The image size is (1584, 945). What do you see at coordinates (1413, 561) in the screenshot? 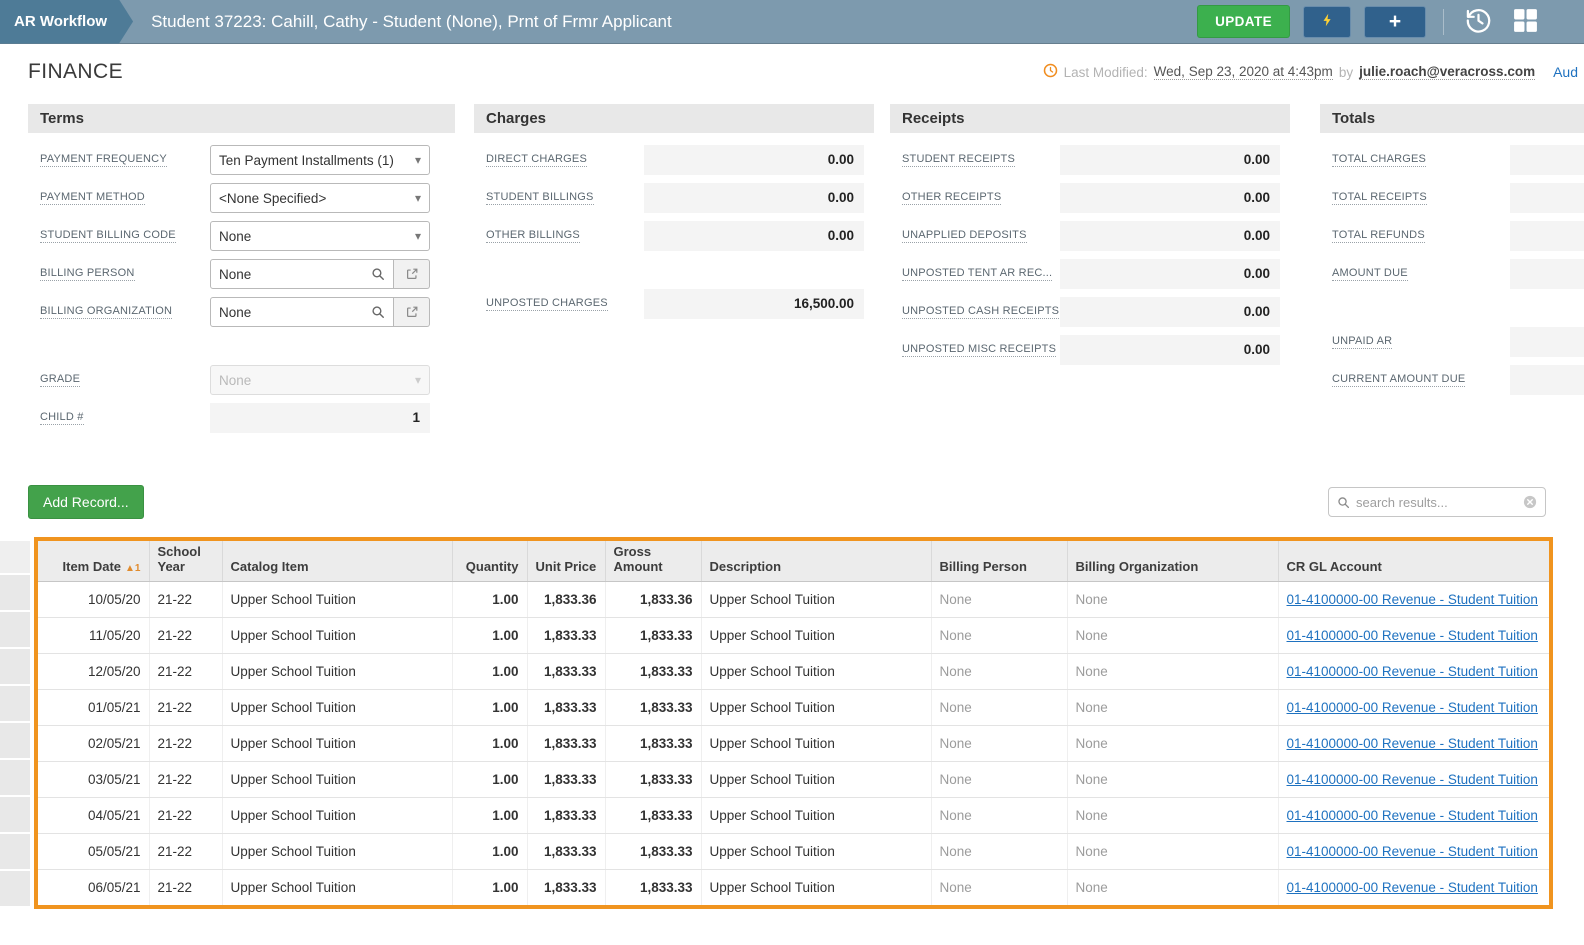
I see `col-cr-gl-account: CR GL Account` at bounding box center [1413, 561].